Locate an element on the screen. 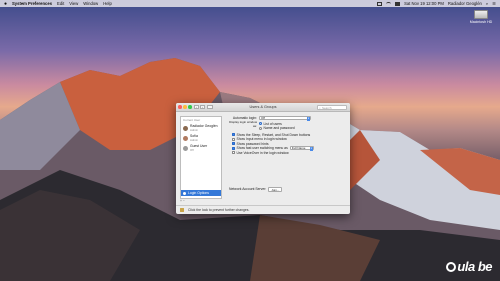  hard-drive-icon is located at coordinates (481, 14).